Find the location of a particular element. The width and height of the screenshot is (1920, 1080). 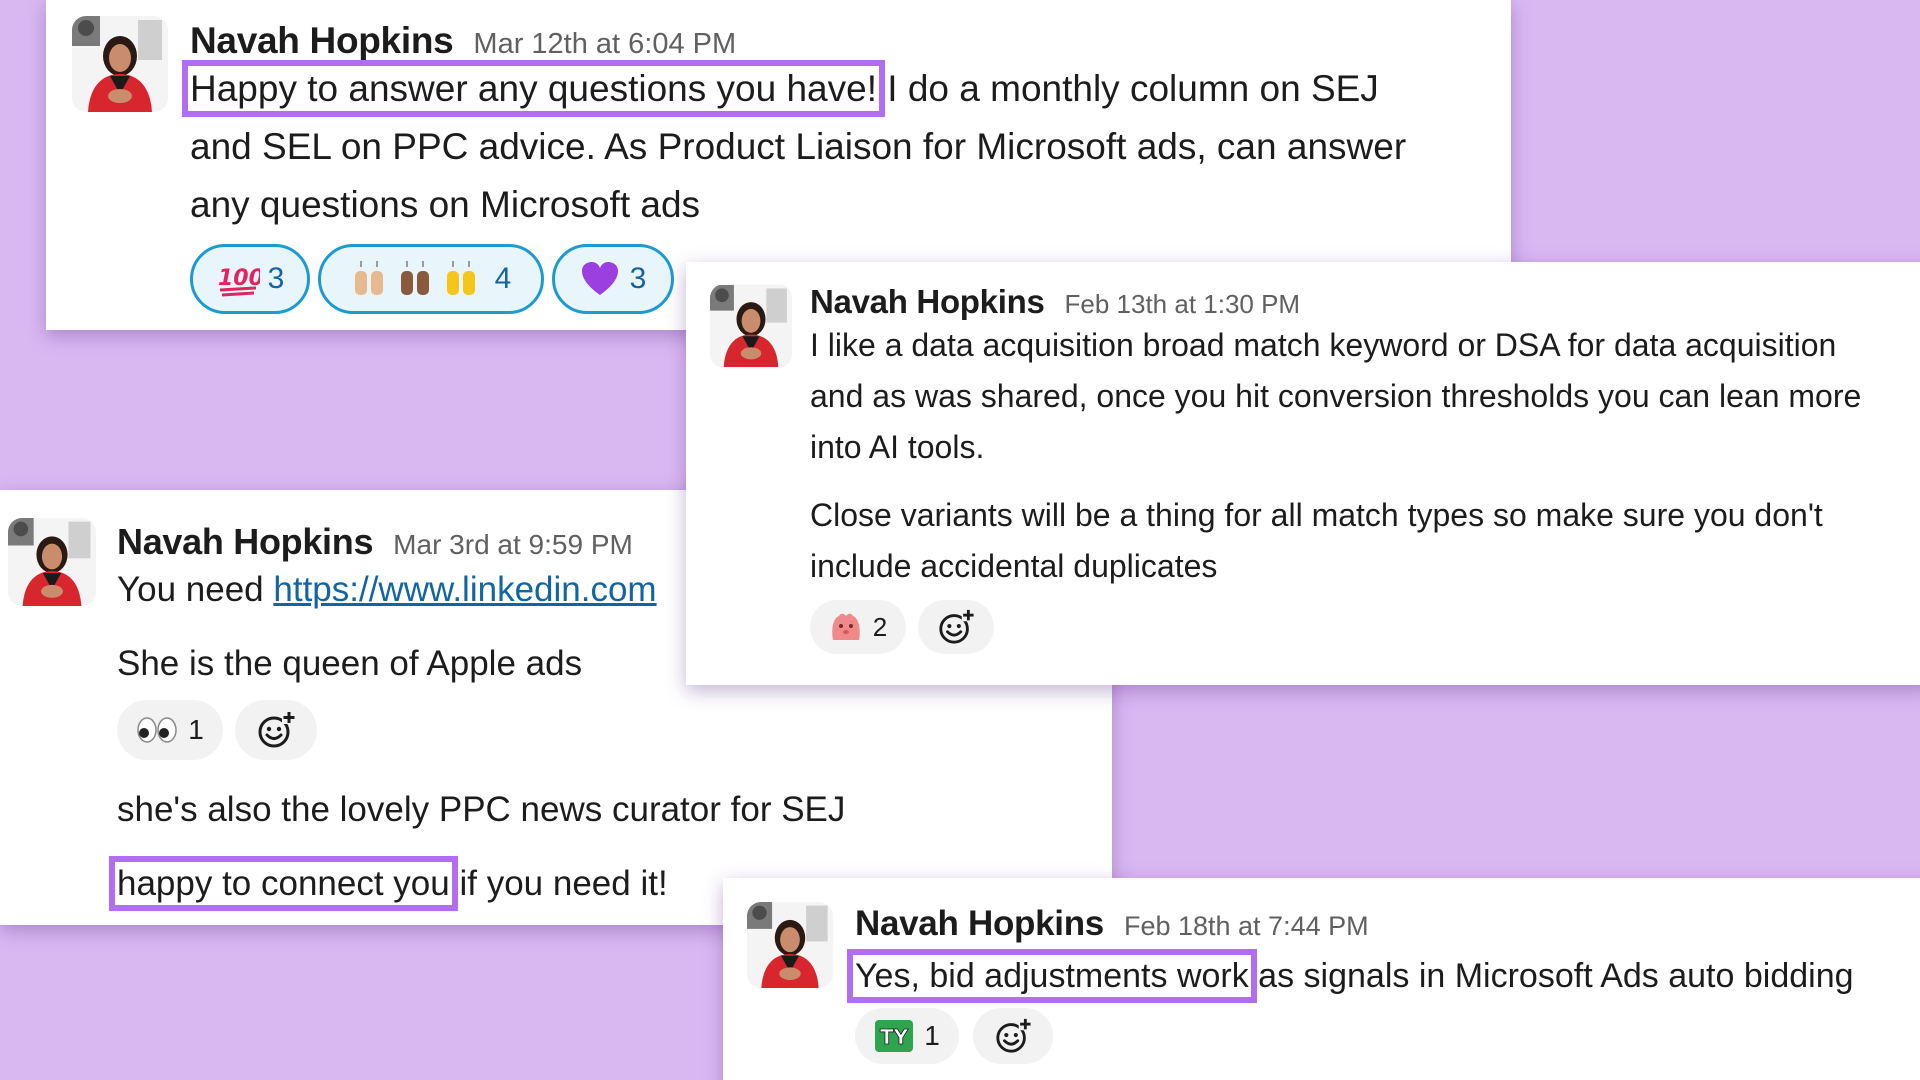

message-line: into AI tools. is located at coordinates (897, 447).